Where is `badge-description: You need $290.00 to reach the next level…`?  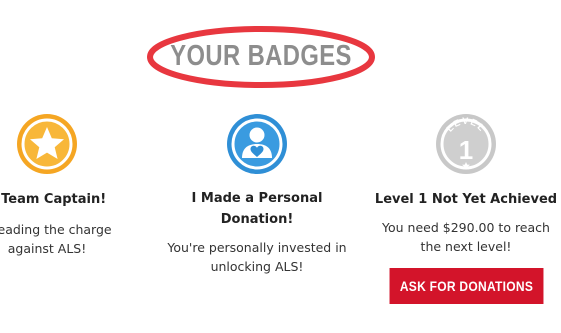
badge-description: You need $290.00 to reach the next level… is located at coordinates (463, 237).